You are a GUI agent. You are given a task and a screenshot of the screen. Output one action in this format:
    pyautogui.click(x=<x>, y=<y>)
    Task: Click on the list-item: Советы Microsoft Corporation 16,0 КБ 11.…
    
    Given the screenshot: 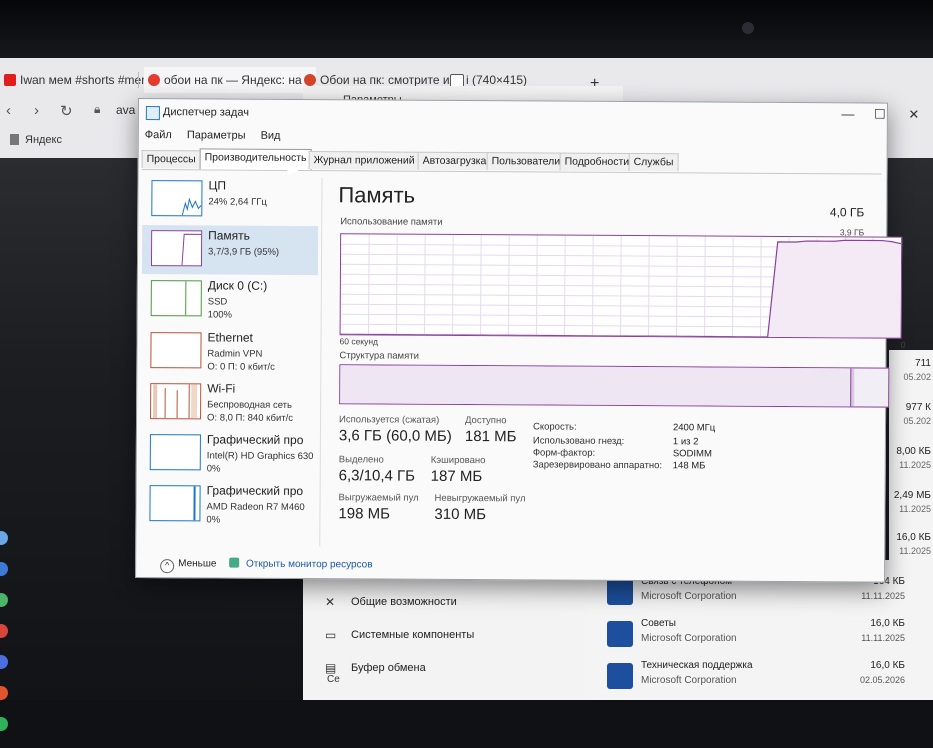 What is the action you would take?
    pyautogui.click(x=759, y=638)
    